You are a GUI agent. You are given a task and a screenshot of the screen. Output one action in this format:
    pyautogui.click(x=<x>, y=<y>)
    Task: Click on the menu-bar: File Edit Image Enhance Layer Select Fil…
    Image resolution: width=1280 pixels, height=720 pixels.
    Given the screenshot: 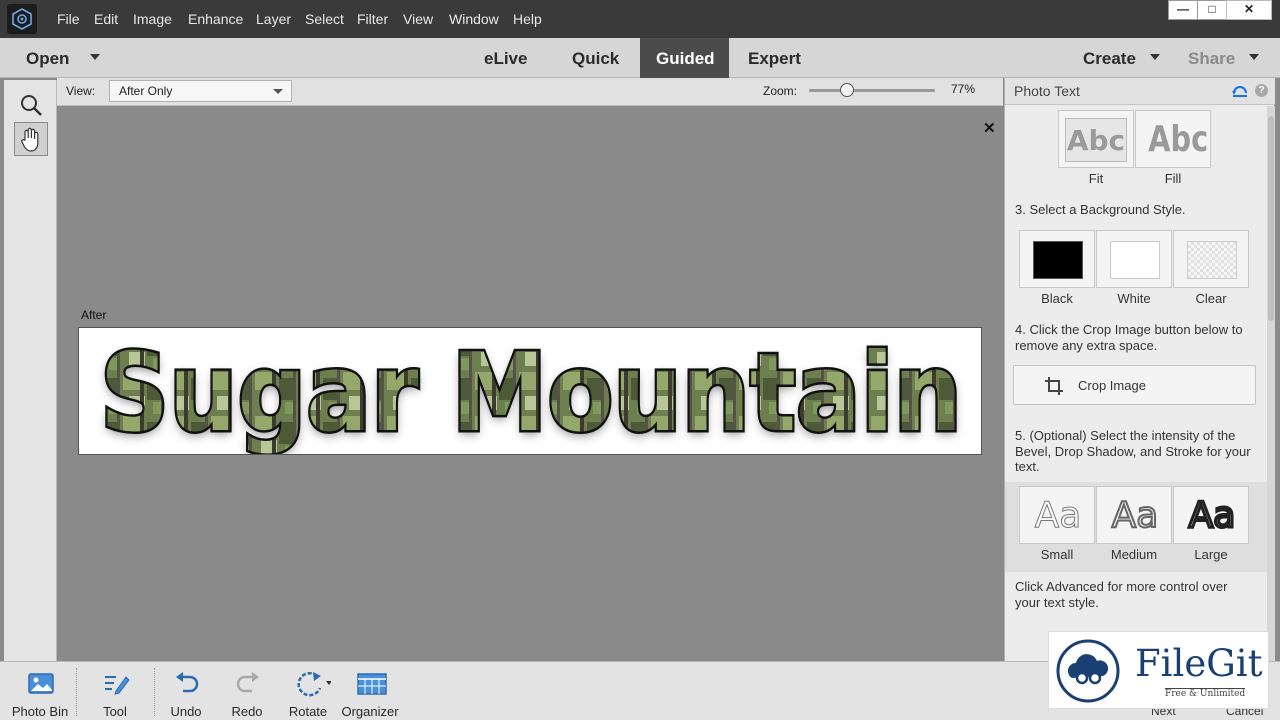 What is the action you would take?
    pyautogui.click(x=640, y=19)
    